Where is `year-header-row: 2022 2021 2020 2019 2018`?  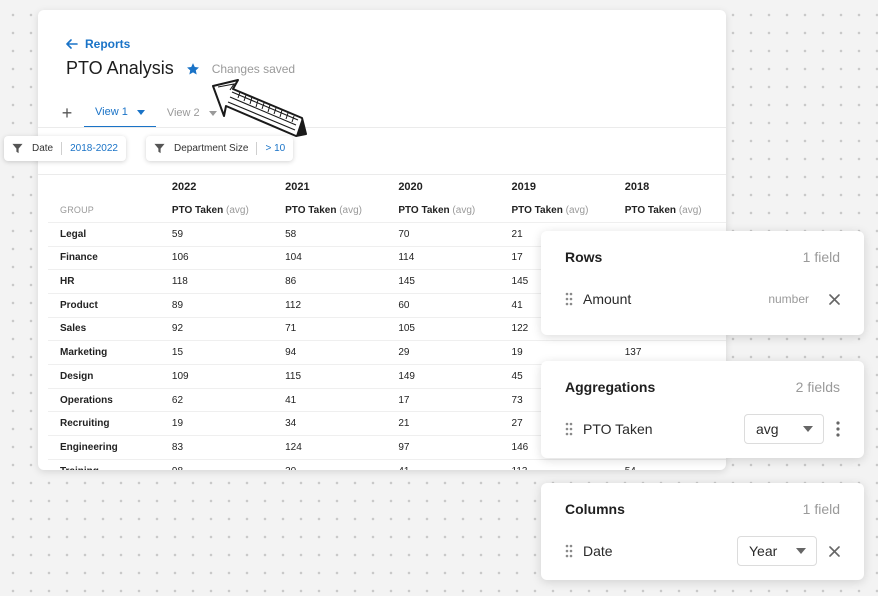
year-header-row: 2022 2021 2020 2019 2018 is located at coordinates (387, 187).